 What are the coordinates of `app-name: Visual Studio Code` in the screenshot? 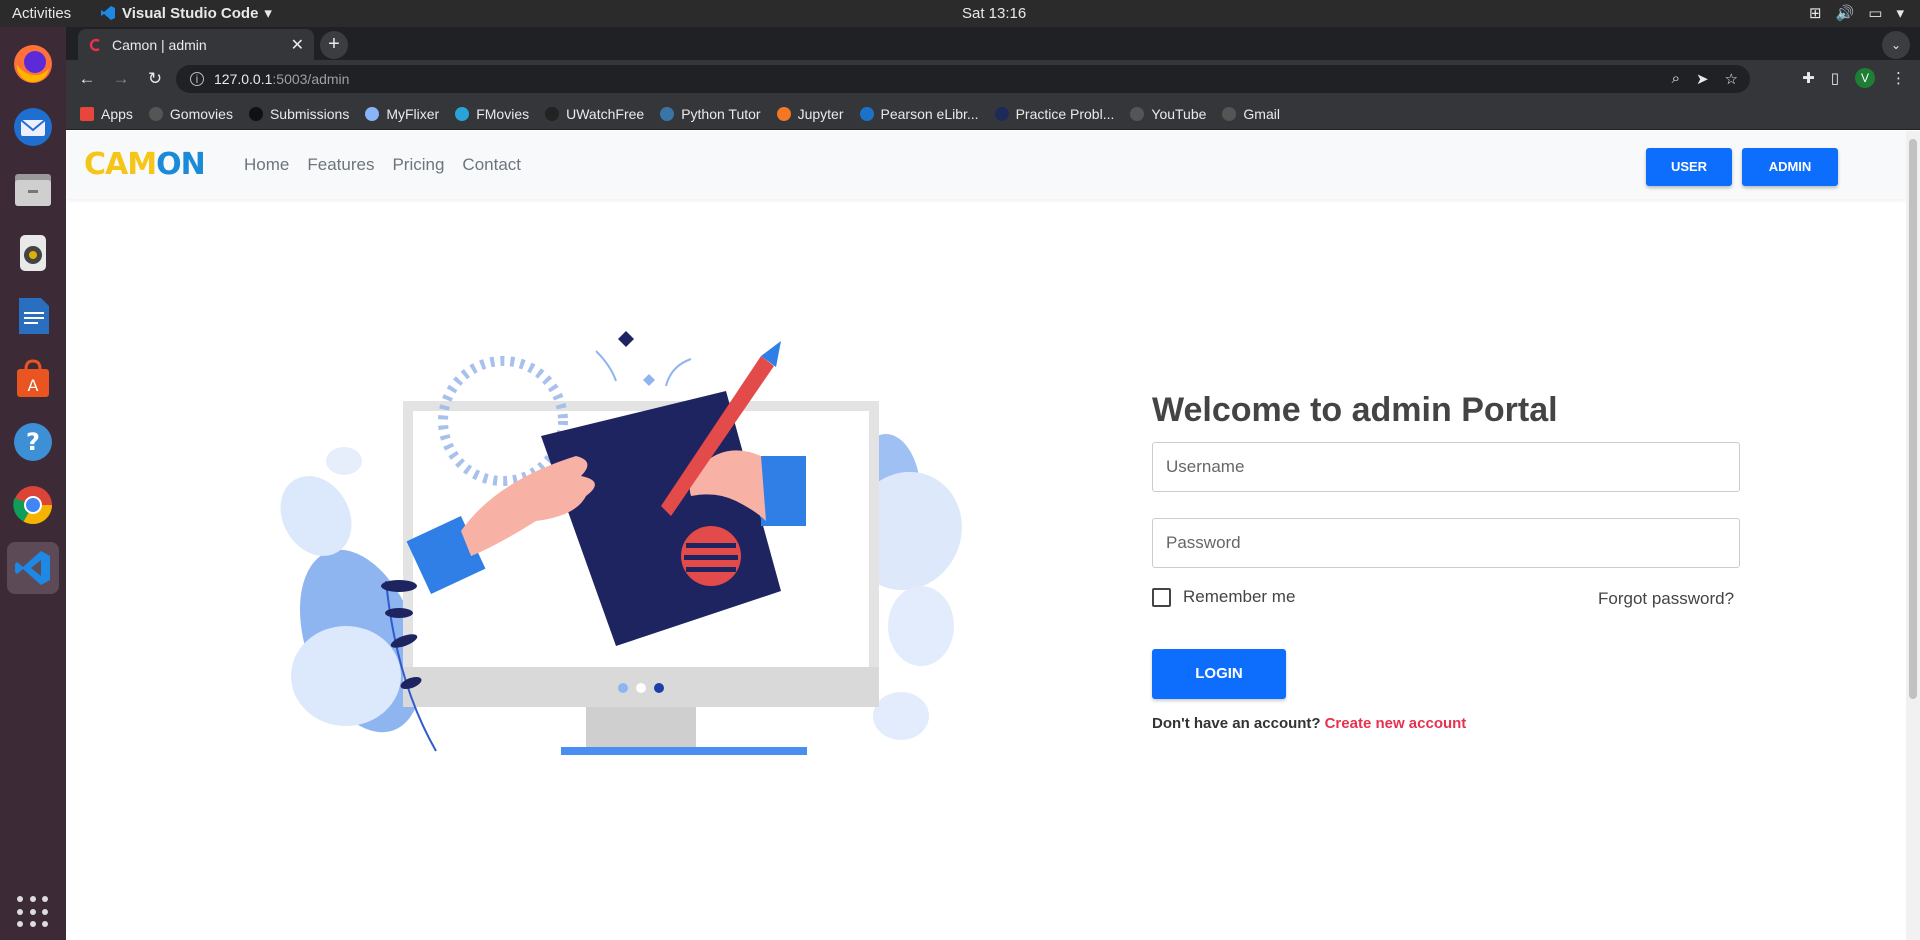 It's located at (190, 13).